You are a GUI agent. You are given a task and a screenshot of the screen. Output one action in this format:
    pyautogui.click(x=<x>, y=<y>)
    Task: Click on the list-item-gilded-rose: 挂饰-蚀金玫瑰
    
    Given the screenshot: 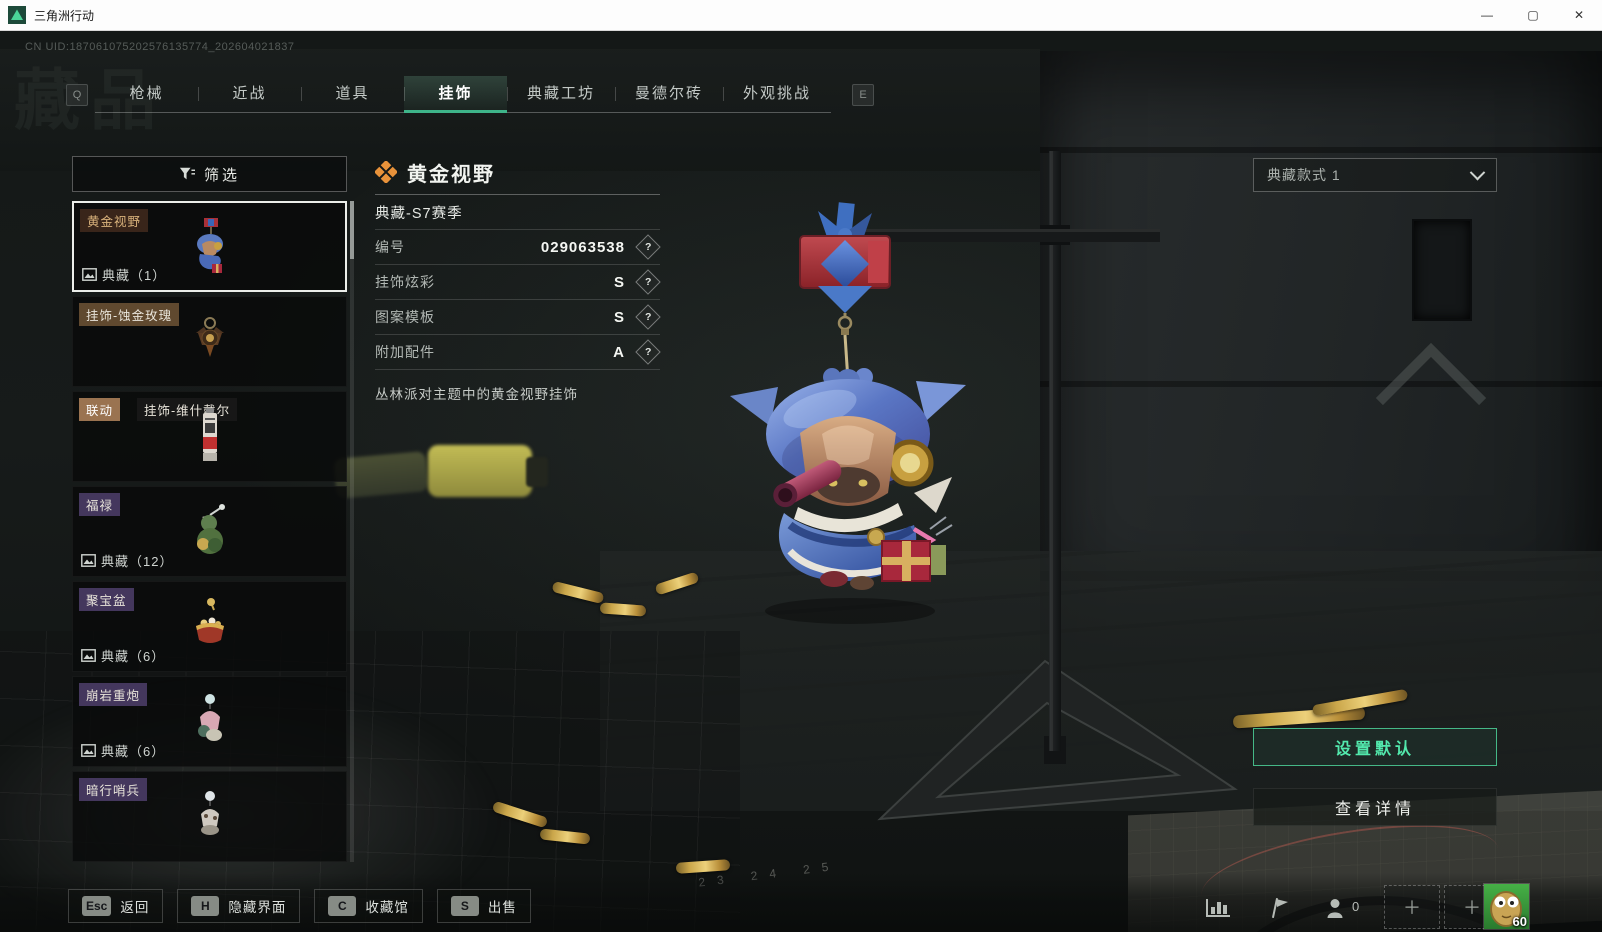 What is the action you would take?
    pyautogui.click(x=209, y=341)
    